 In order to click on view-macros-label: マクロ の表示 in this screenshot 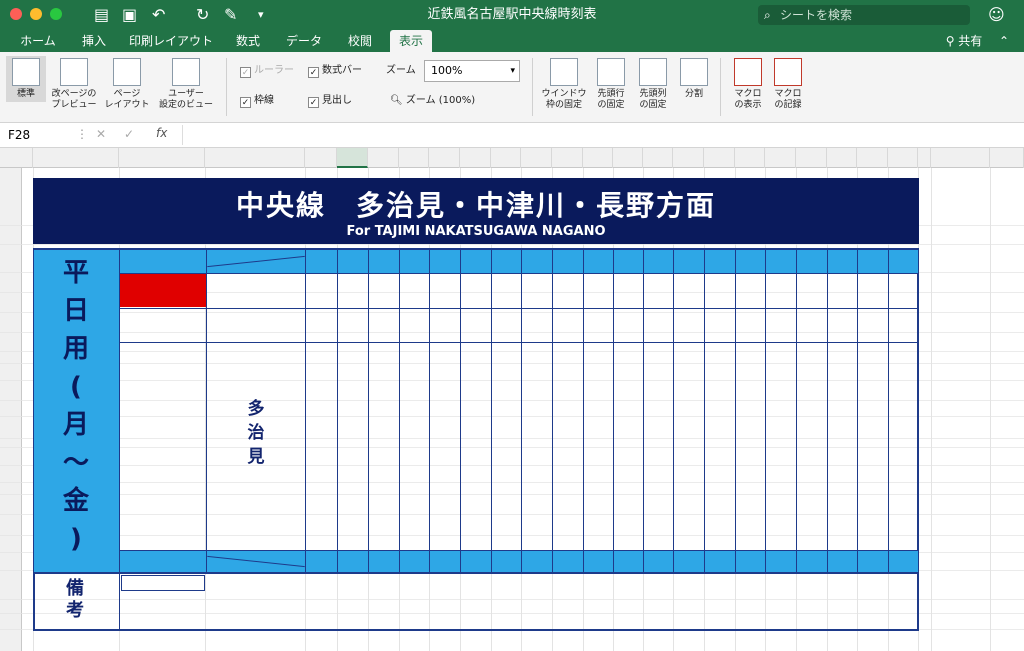, I will do `click(748, 99)`.